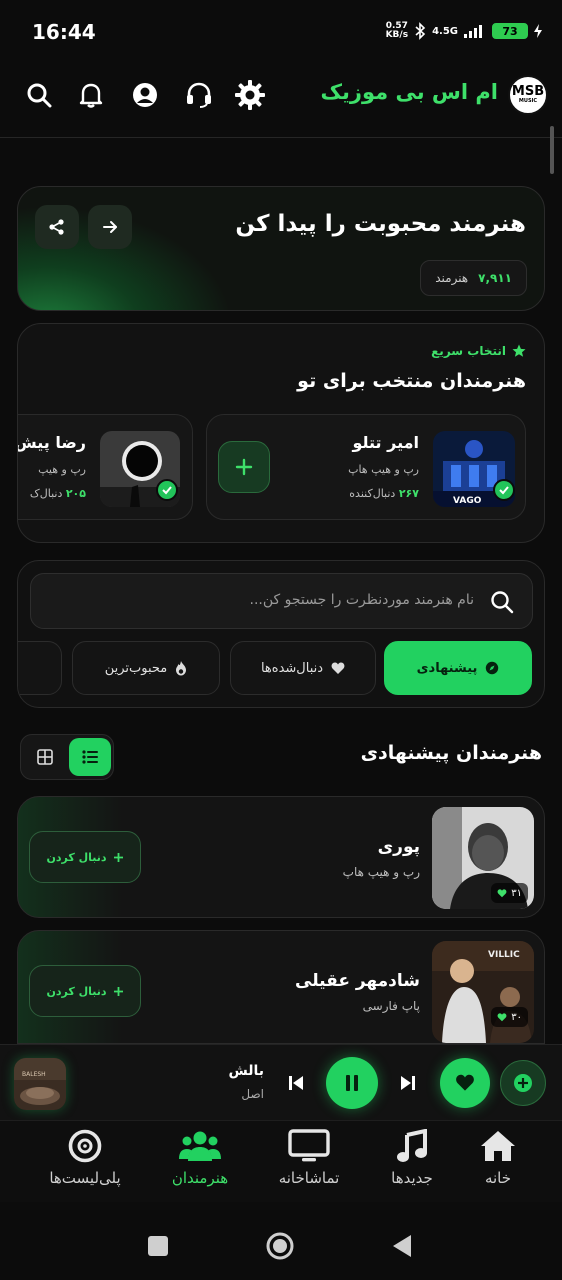 The image size is (562, 1280). I want to click on pick-genre: رپ و هیپ هاپ, so click(383, 469).